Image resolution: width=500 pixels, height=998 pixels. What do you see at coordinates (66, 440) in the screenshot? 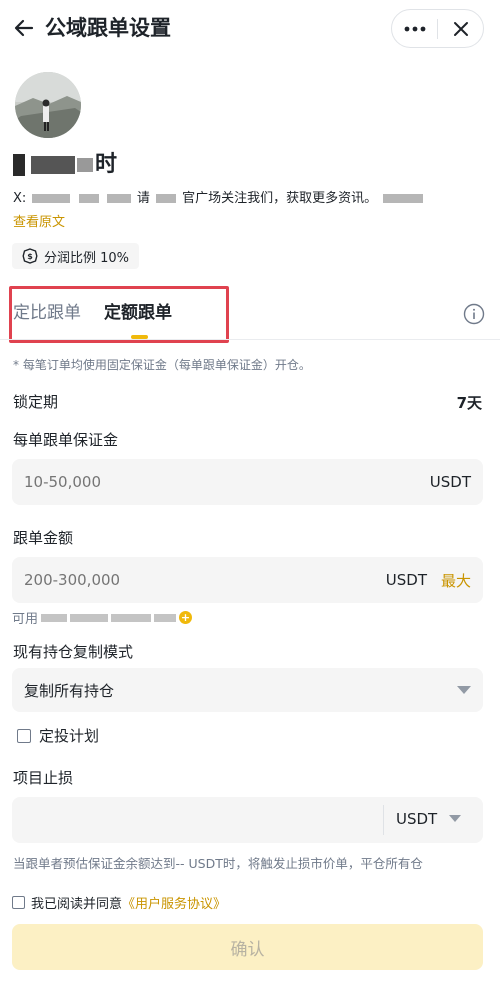
I see `margin-per-order-label: 每单跟单保证金` at bounding box center [66, 440].